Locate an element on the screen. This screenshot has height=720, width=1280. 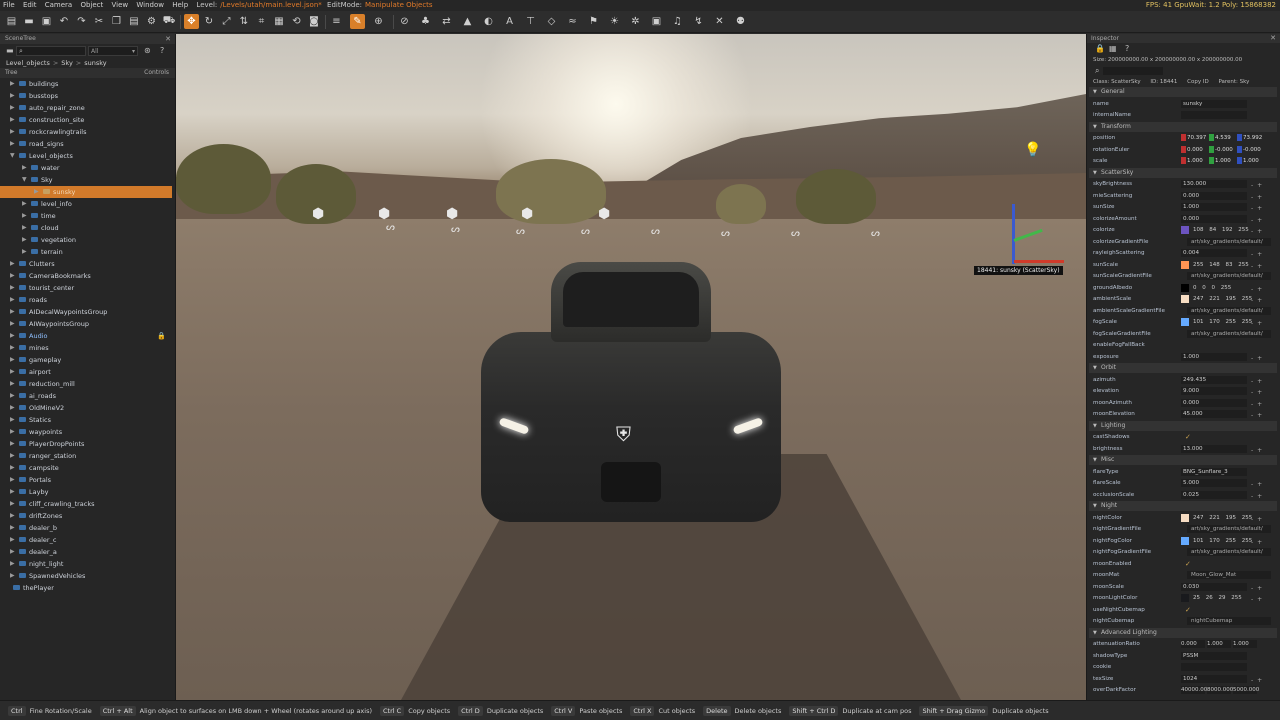
plus-icon: ⊕ is located at coordinates (378, 21).